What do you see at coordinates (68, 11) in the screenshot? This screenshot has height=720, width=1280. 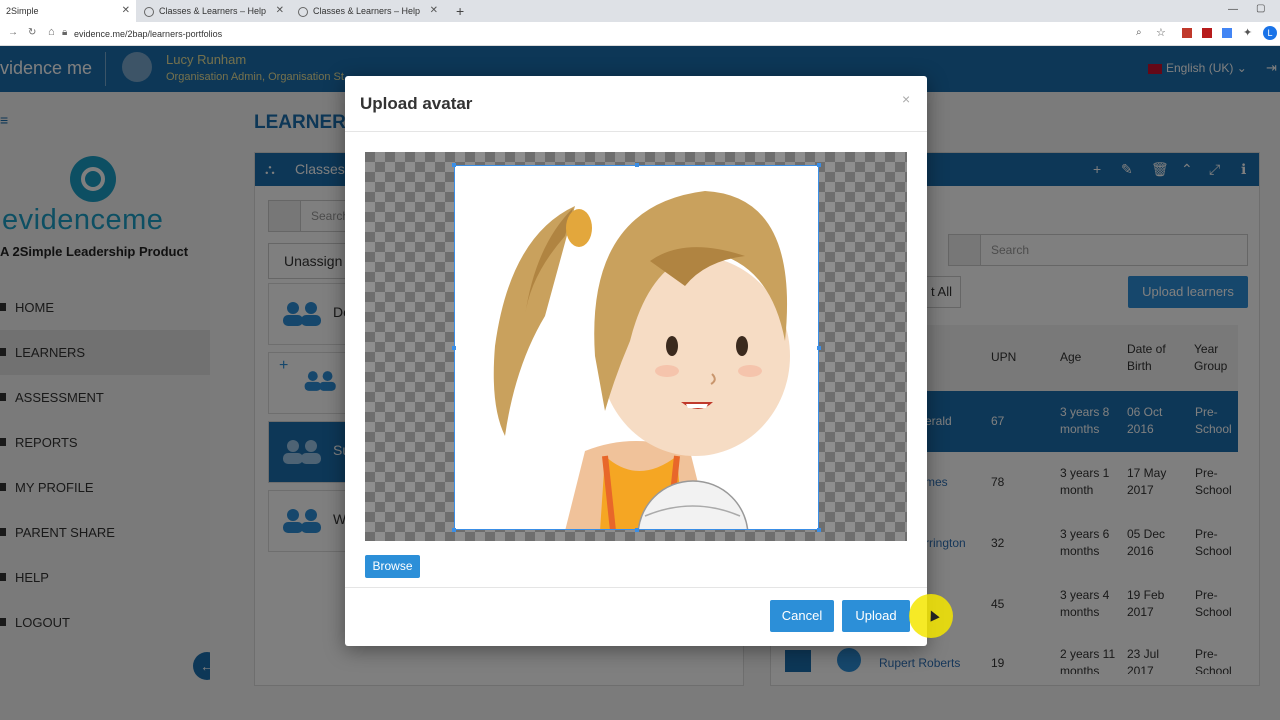 I see `browser-tab: 2Simple ✕` at bounding box center [68, 11].